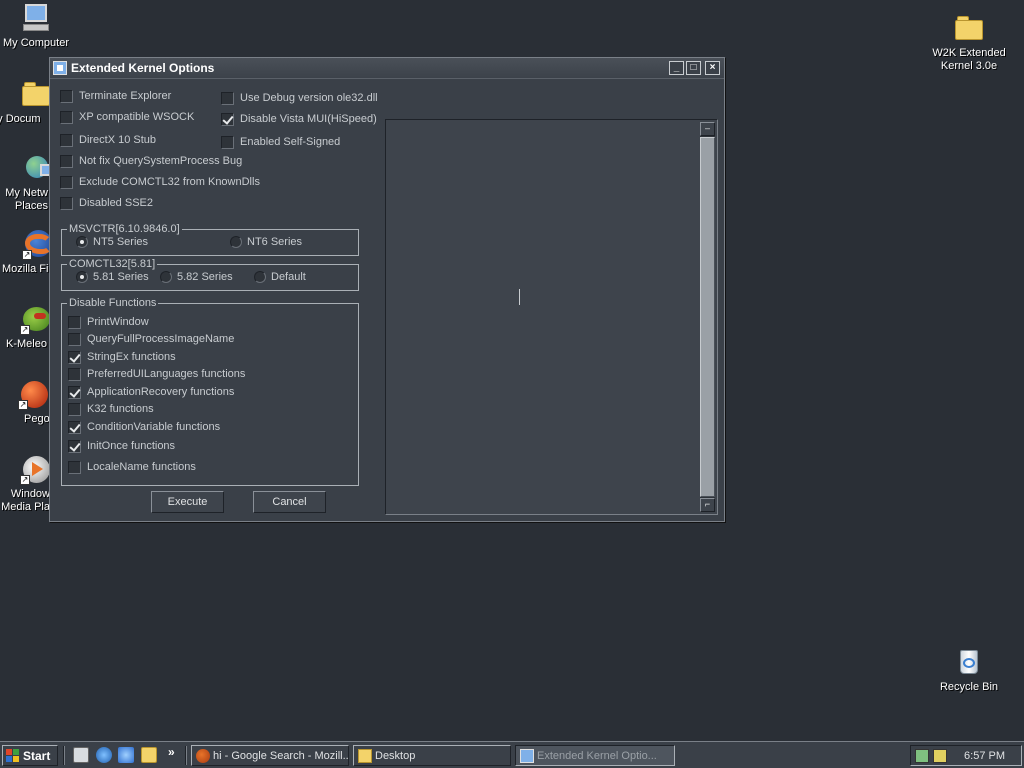 The image size is (1024, 768). I want to click on cancel-button: Cancel, so click(289, 502).